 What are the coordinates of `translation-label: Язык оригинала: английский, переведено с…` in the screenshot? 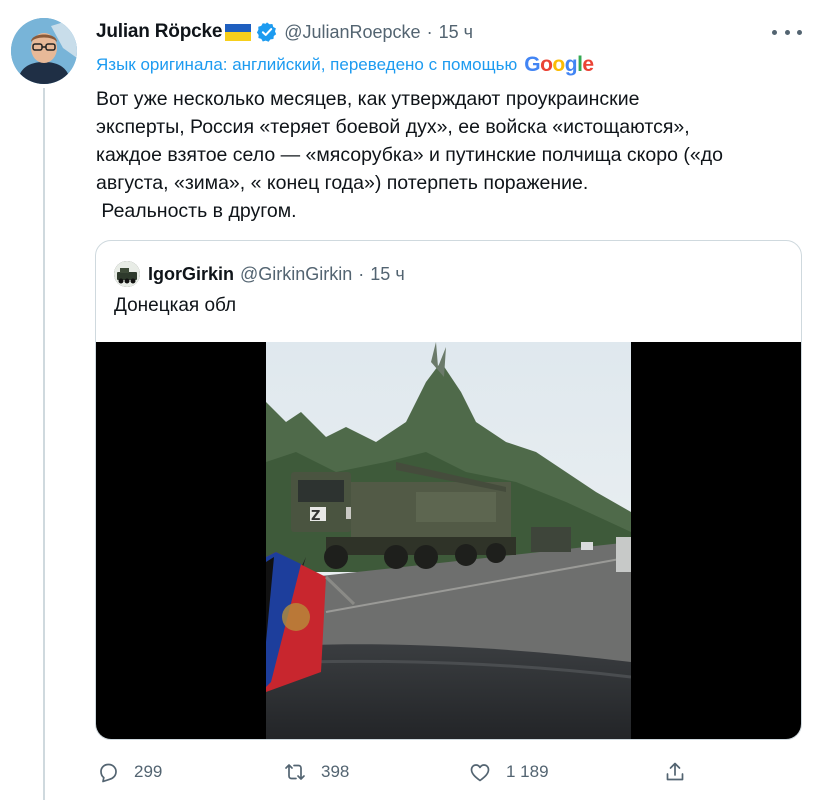 It's located at (307, 64).